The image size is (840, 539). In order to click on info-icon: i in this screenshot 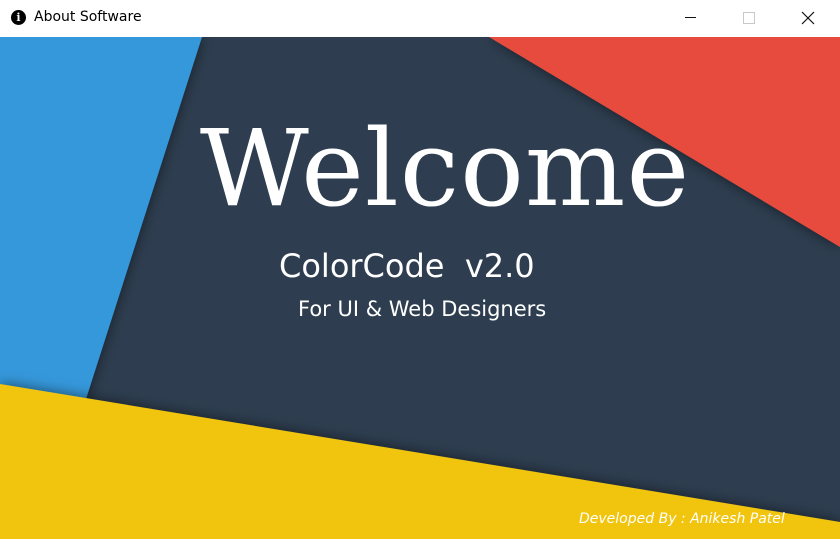, I will do `click(18, 17)`.